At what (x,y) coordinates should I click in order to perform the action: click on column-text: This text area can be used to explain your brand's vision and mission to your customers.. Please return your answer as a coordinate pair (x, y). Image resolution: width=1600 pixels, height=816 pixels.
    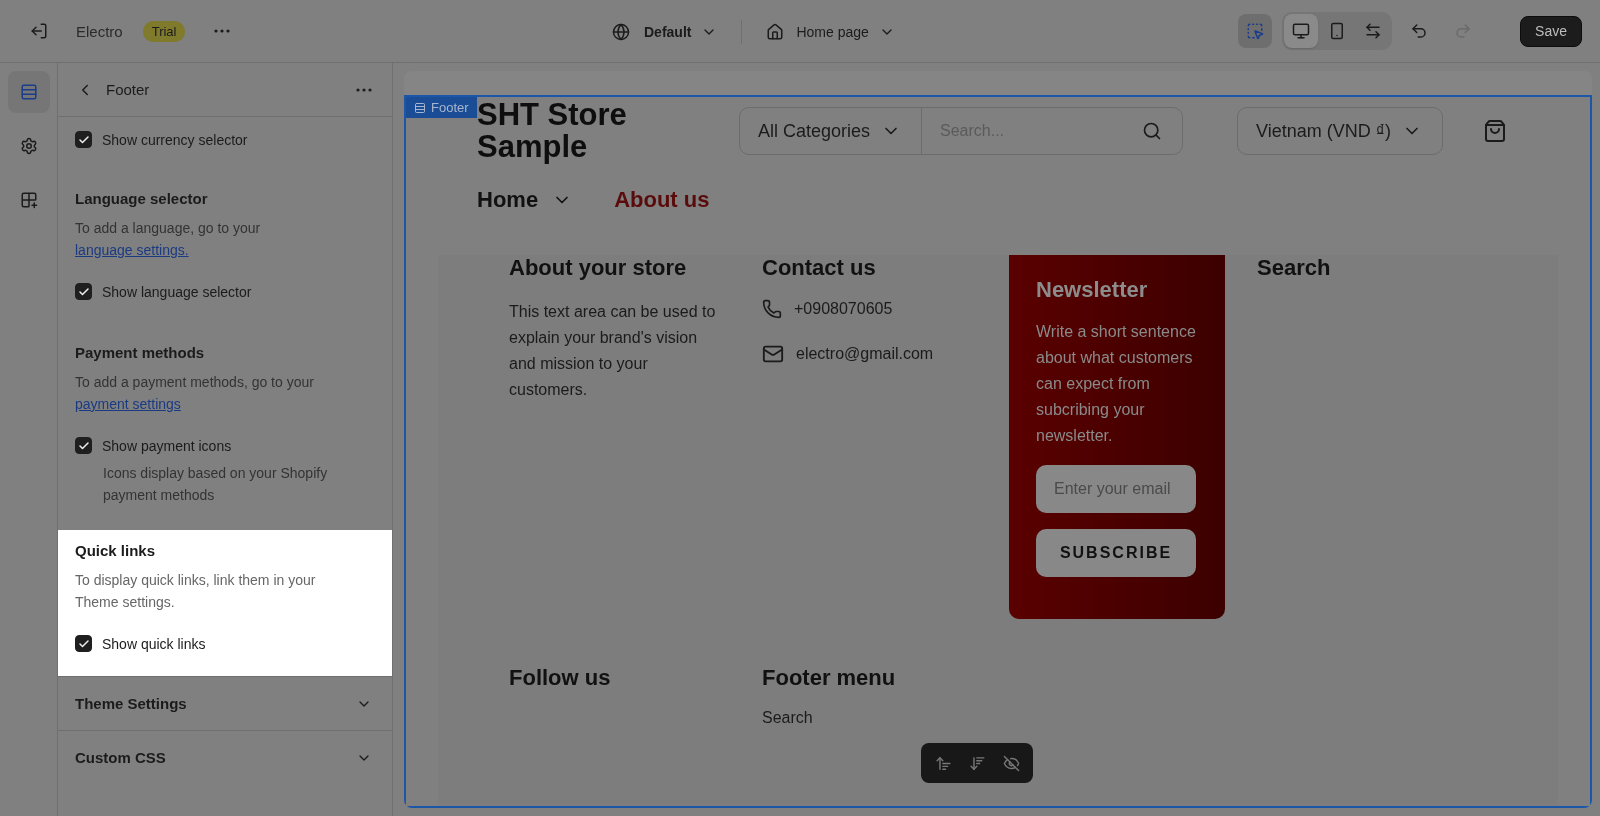
    Looking at the image, I should click on (613, 351).